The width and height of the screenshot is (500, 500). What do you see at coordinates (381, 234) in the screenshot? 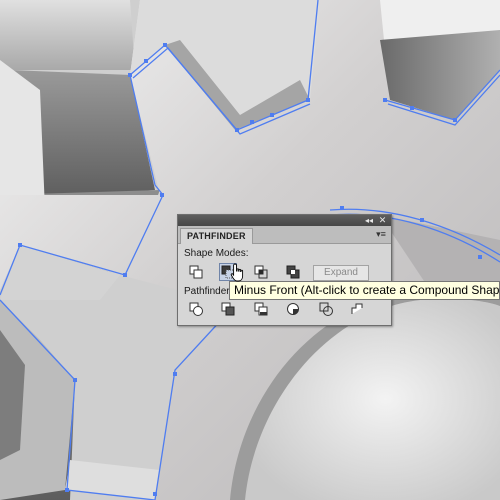
I see `panel-menu-icon: ▾≡` at bounding box center [381, 234].